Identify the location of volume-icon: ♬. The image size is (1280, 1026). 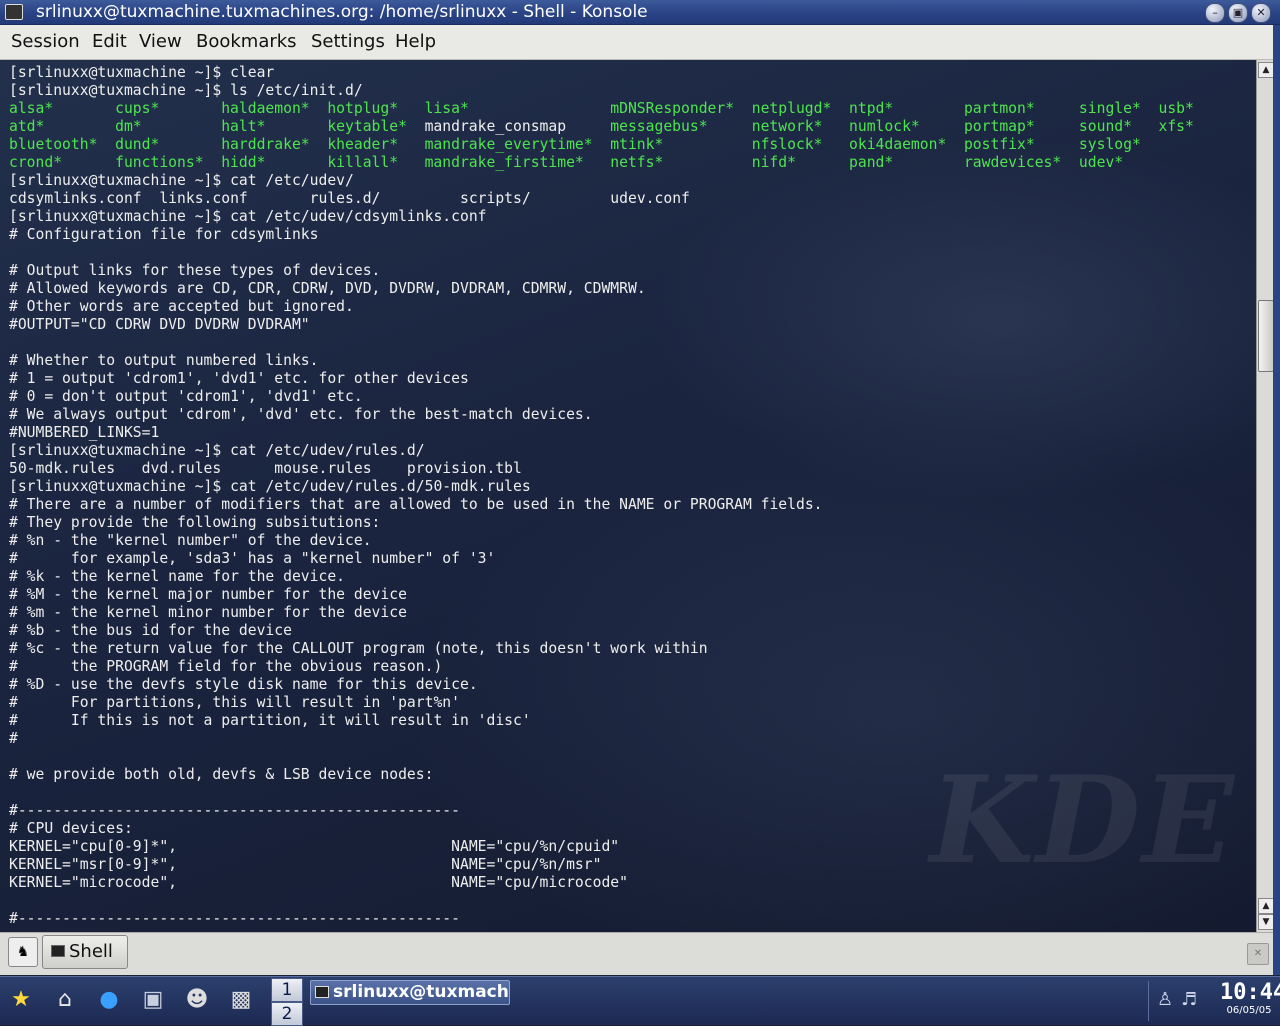
(1189, 999).